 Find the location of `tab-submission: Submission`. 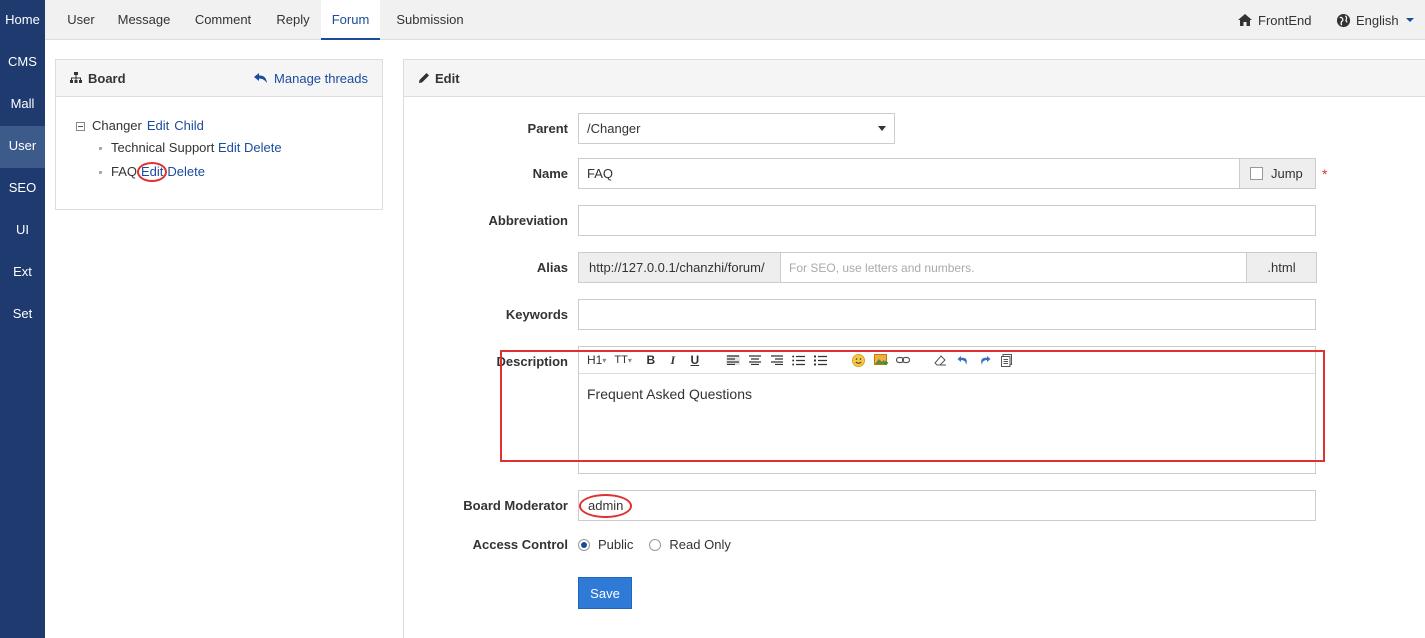

tab-submission: Submission is located at coordinates (430, 20).